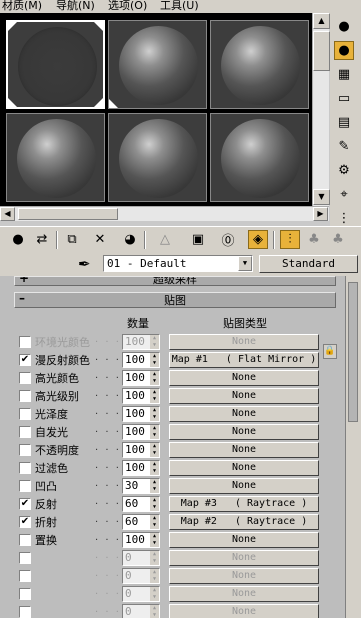 This screenshot has width=361, height=618. What do you see at coordinates (258, 239) in the screenshot?
I see `show-end-result-icon: ◈` at bounding box center [258, 239].